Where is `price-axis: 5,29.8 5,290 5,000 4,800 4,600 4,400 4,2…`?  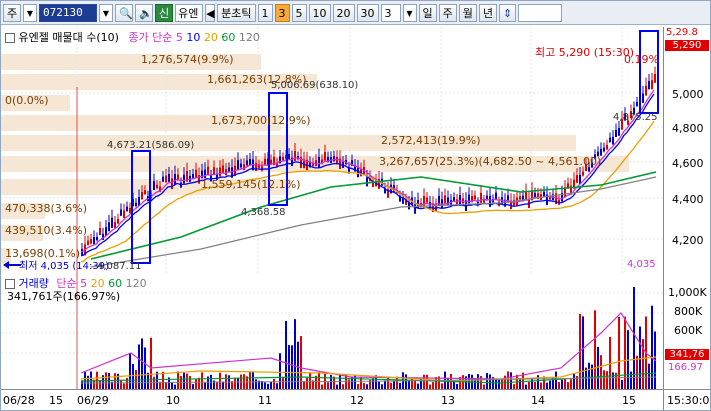 price-axis: 5,29.8 5,290 5,000 4,800 4,600 4,400 4,2… is located at coordinates (686, 150).